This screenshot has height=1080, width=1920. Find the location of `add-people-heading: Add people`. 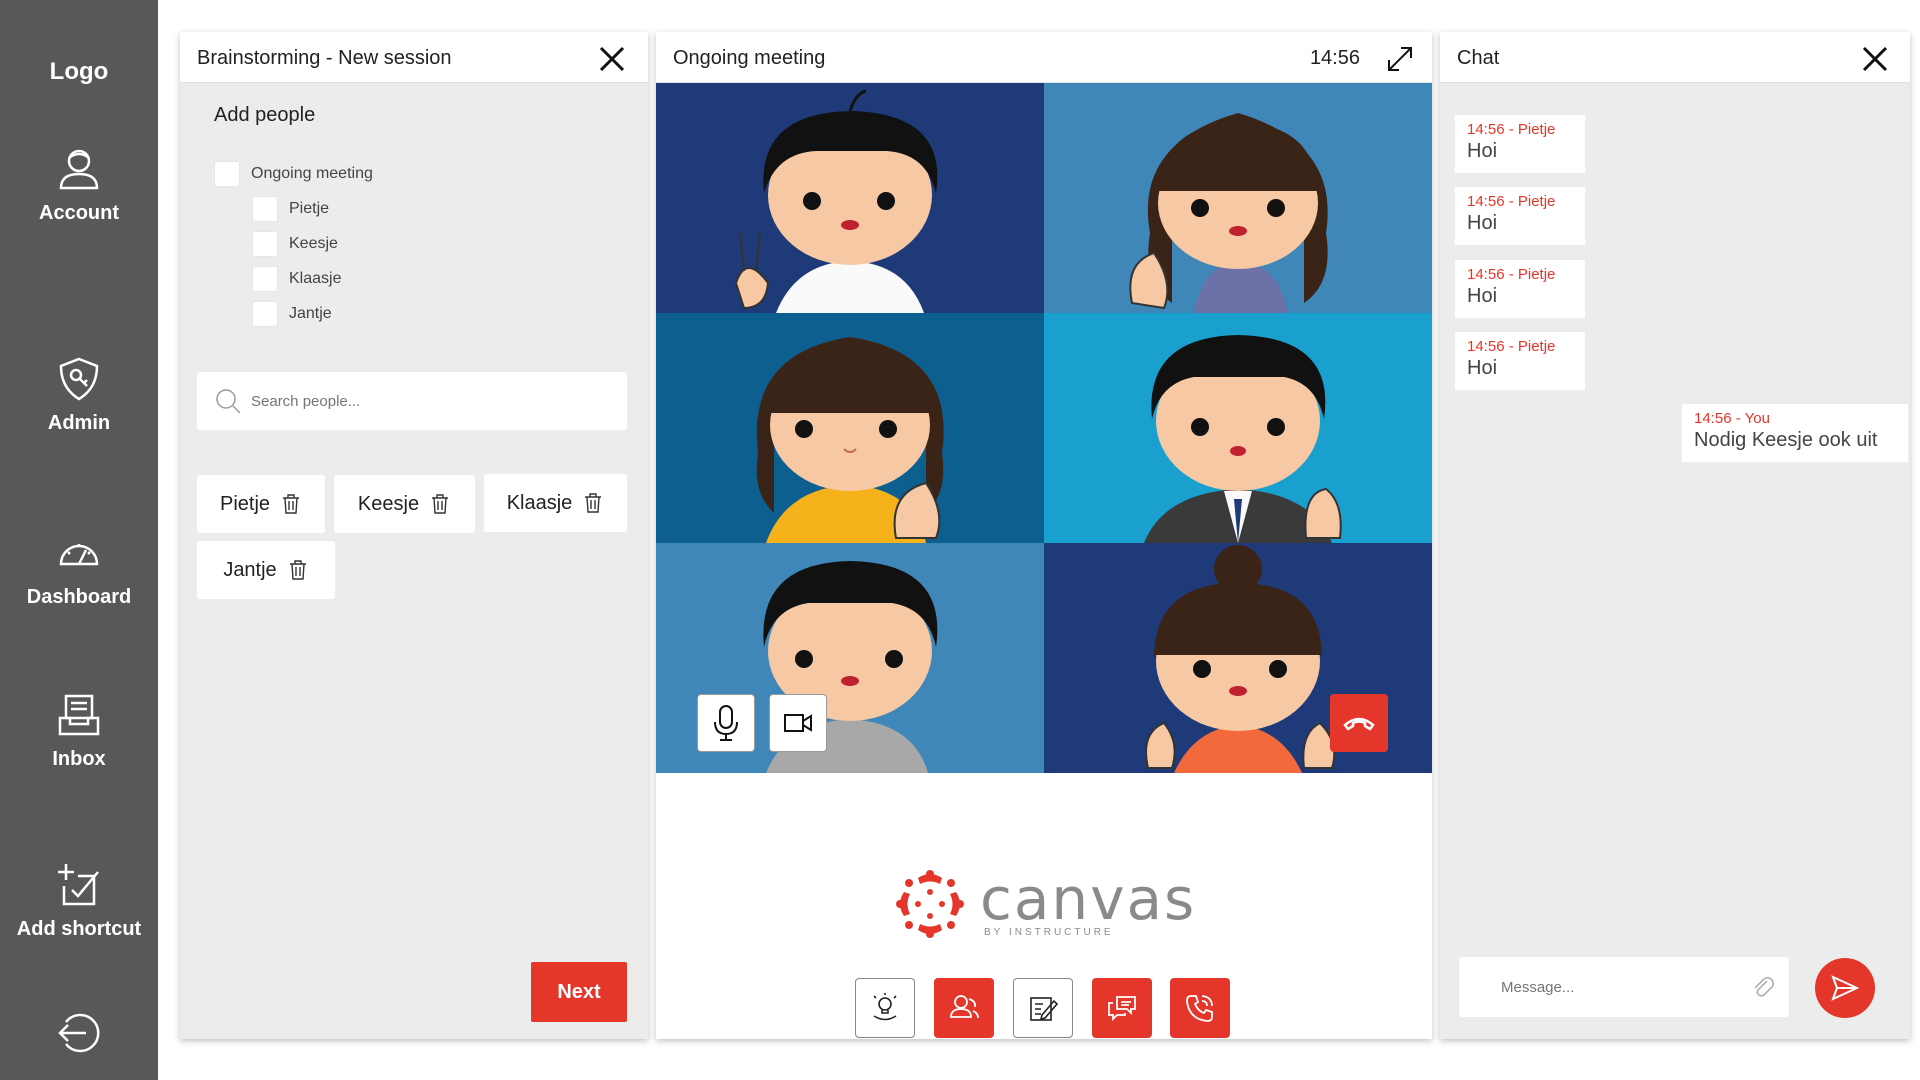

add-people-heading: Add people is located at coordinates (265, 115).